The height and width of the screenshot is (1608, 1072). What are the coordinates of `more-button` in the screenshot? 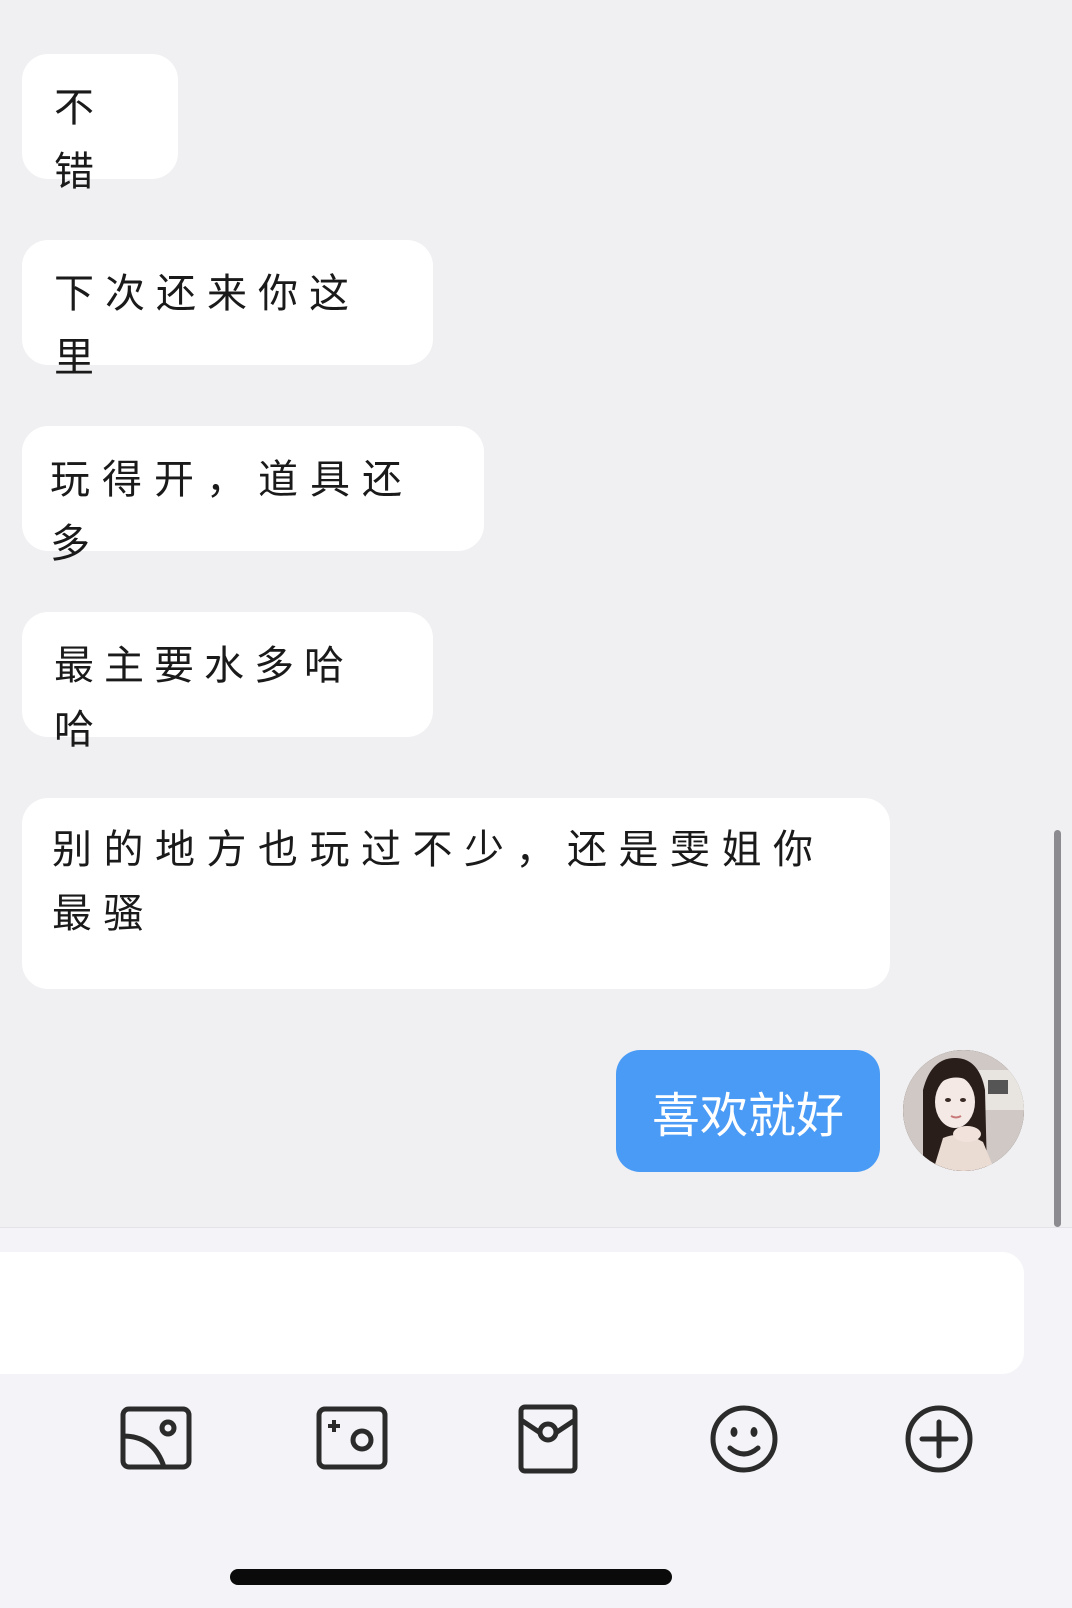 It's located at (939, 1439).